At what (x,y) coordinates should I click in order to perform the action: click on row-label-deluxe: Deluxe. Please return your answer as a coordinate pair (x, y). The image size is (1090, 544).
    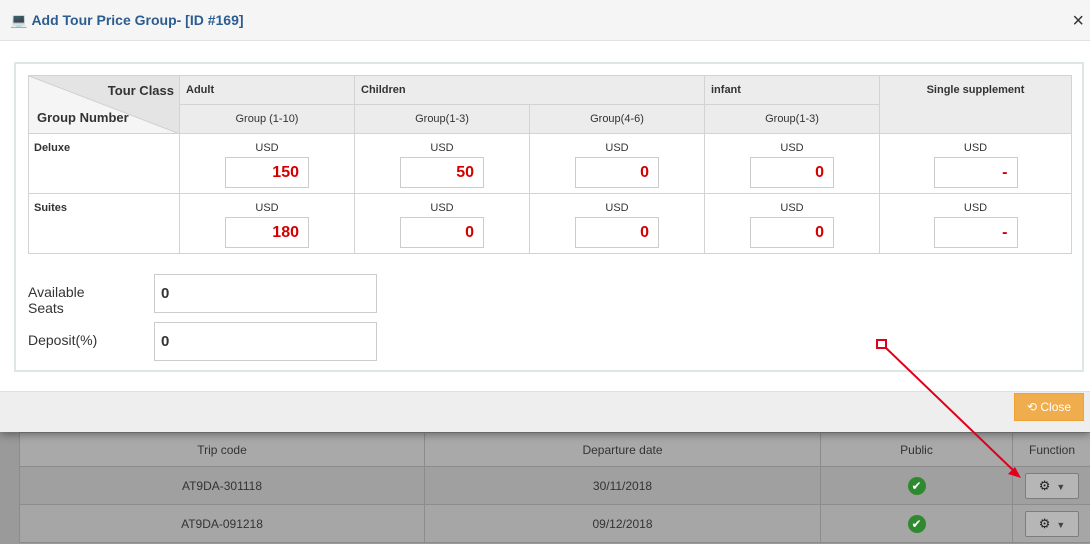
    Looking at the image, I should click on (104, 163).